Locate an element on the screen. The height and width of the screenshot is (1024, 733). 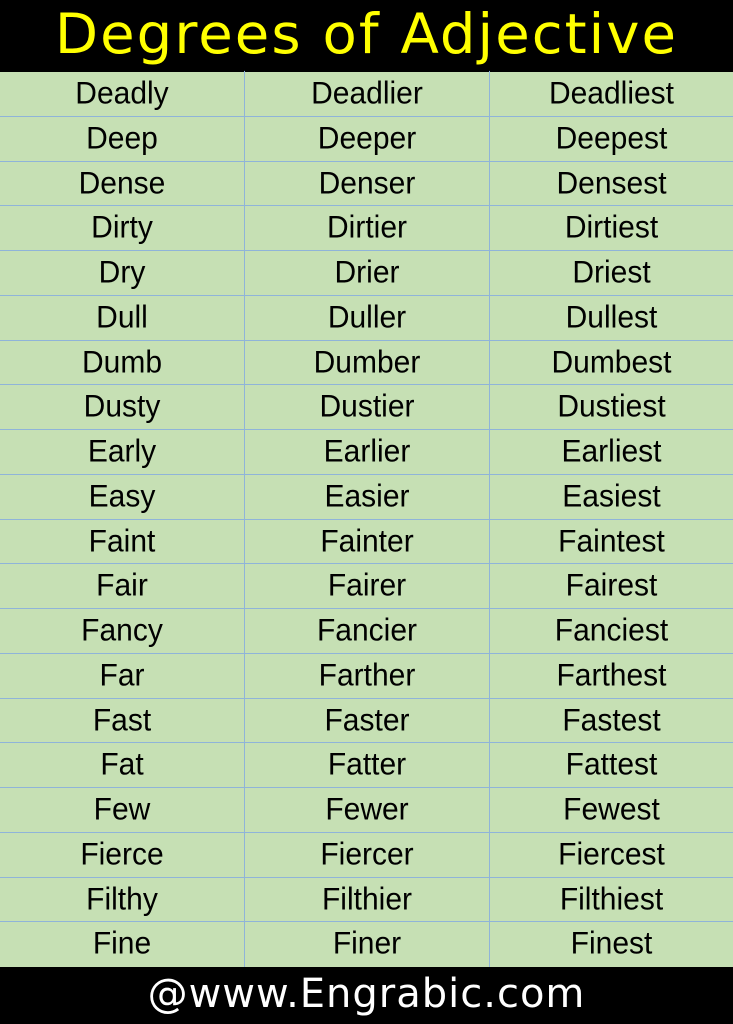
cell-comparative: Fairer is located at coordinates (367, 586).